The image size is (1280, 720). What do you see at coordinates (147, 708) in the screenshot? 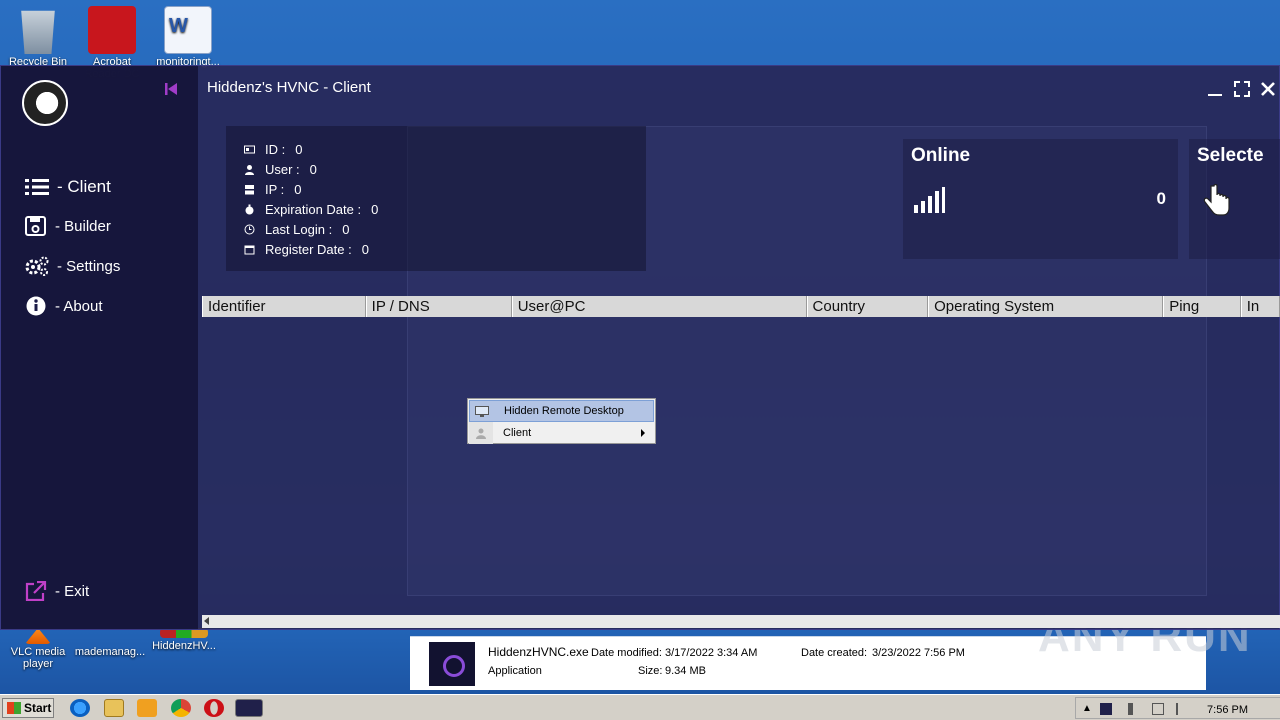
I see `media-player-icon` at bounding box center [147, 708].